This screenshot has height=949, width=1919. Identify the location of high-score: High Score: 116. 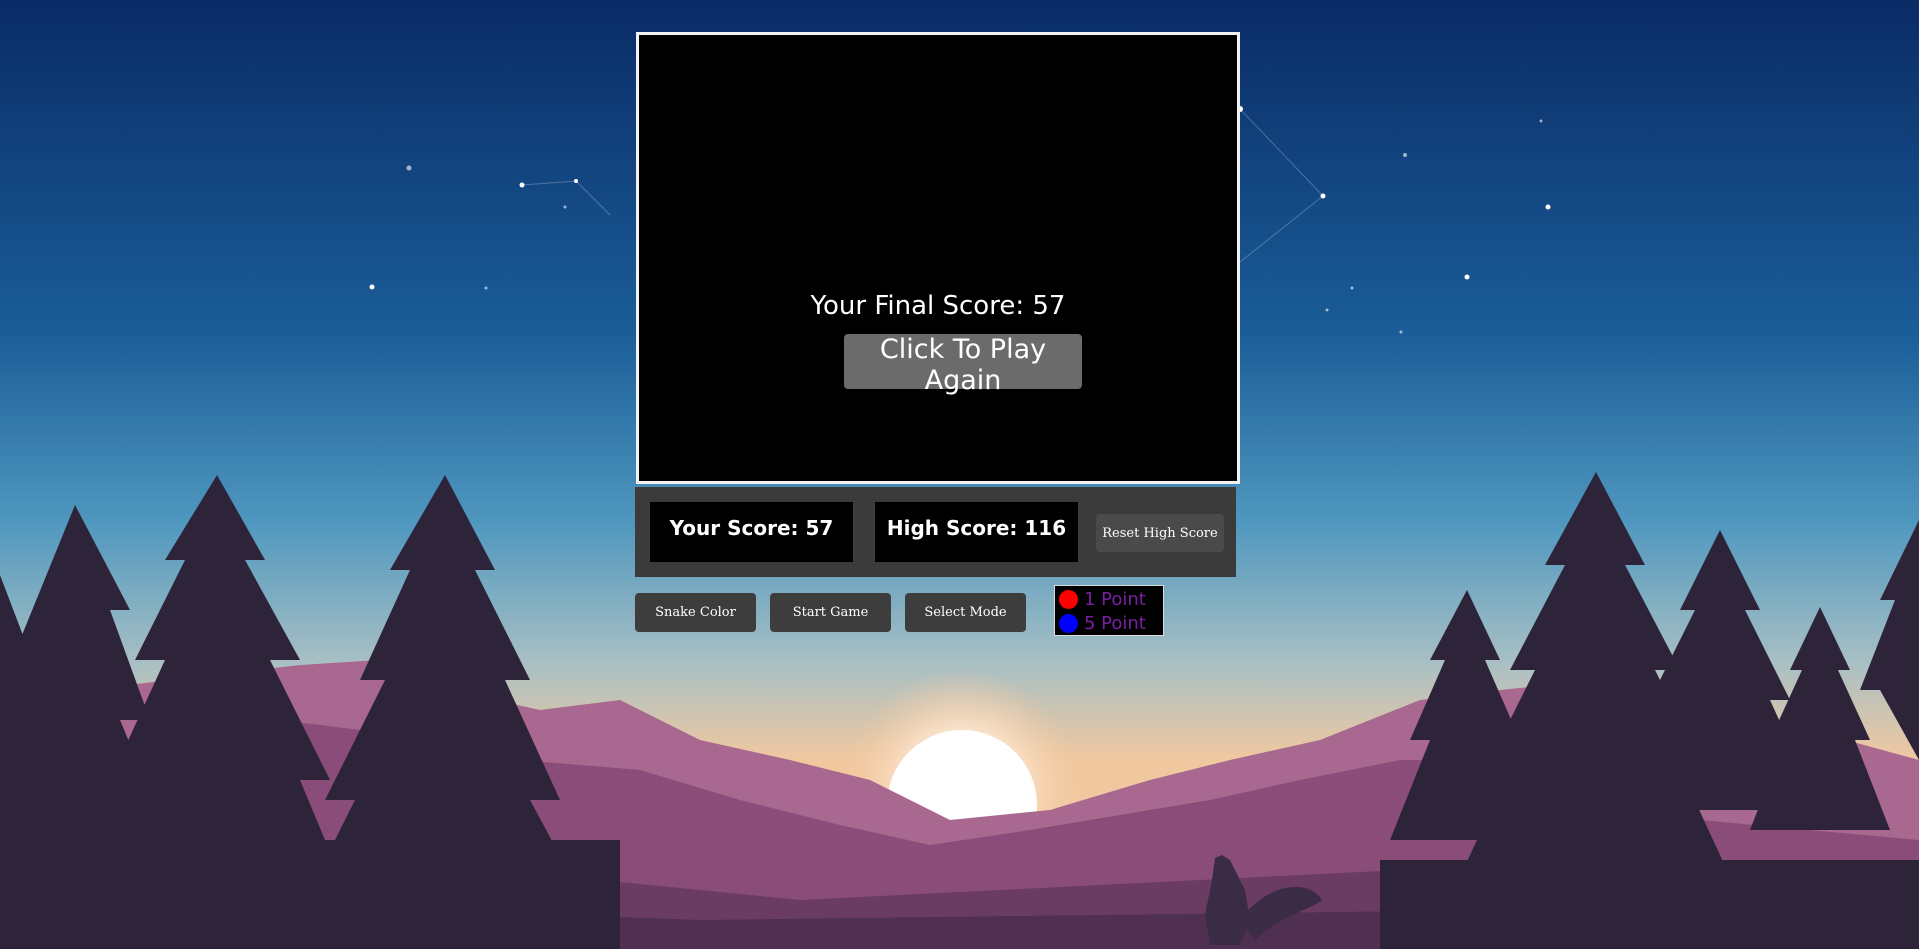
(976, 532).